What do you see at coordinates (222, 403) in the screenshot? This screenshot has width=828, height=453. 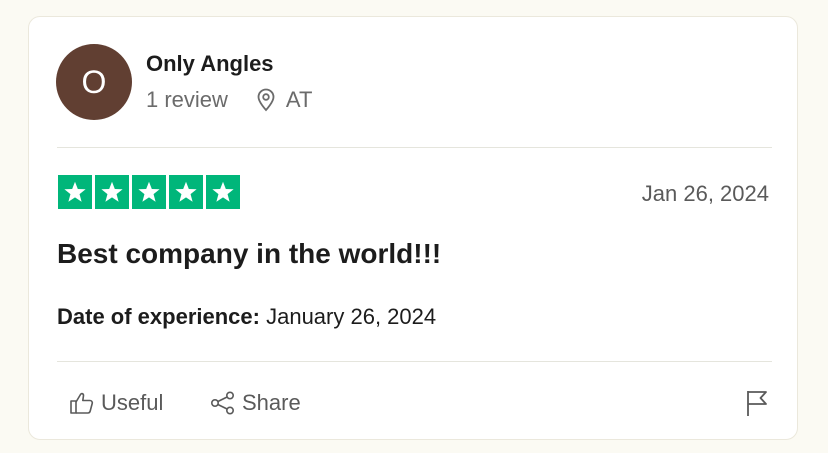 I see `share-icon` at bounding box center [222, 403].